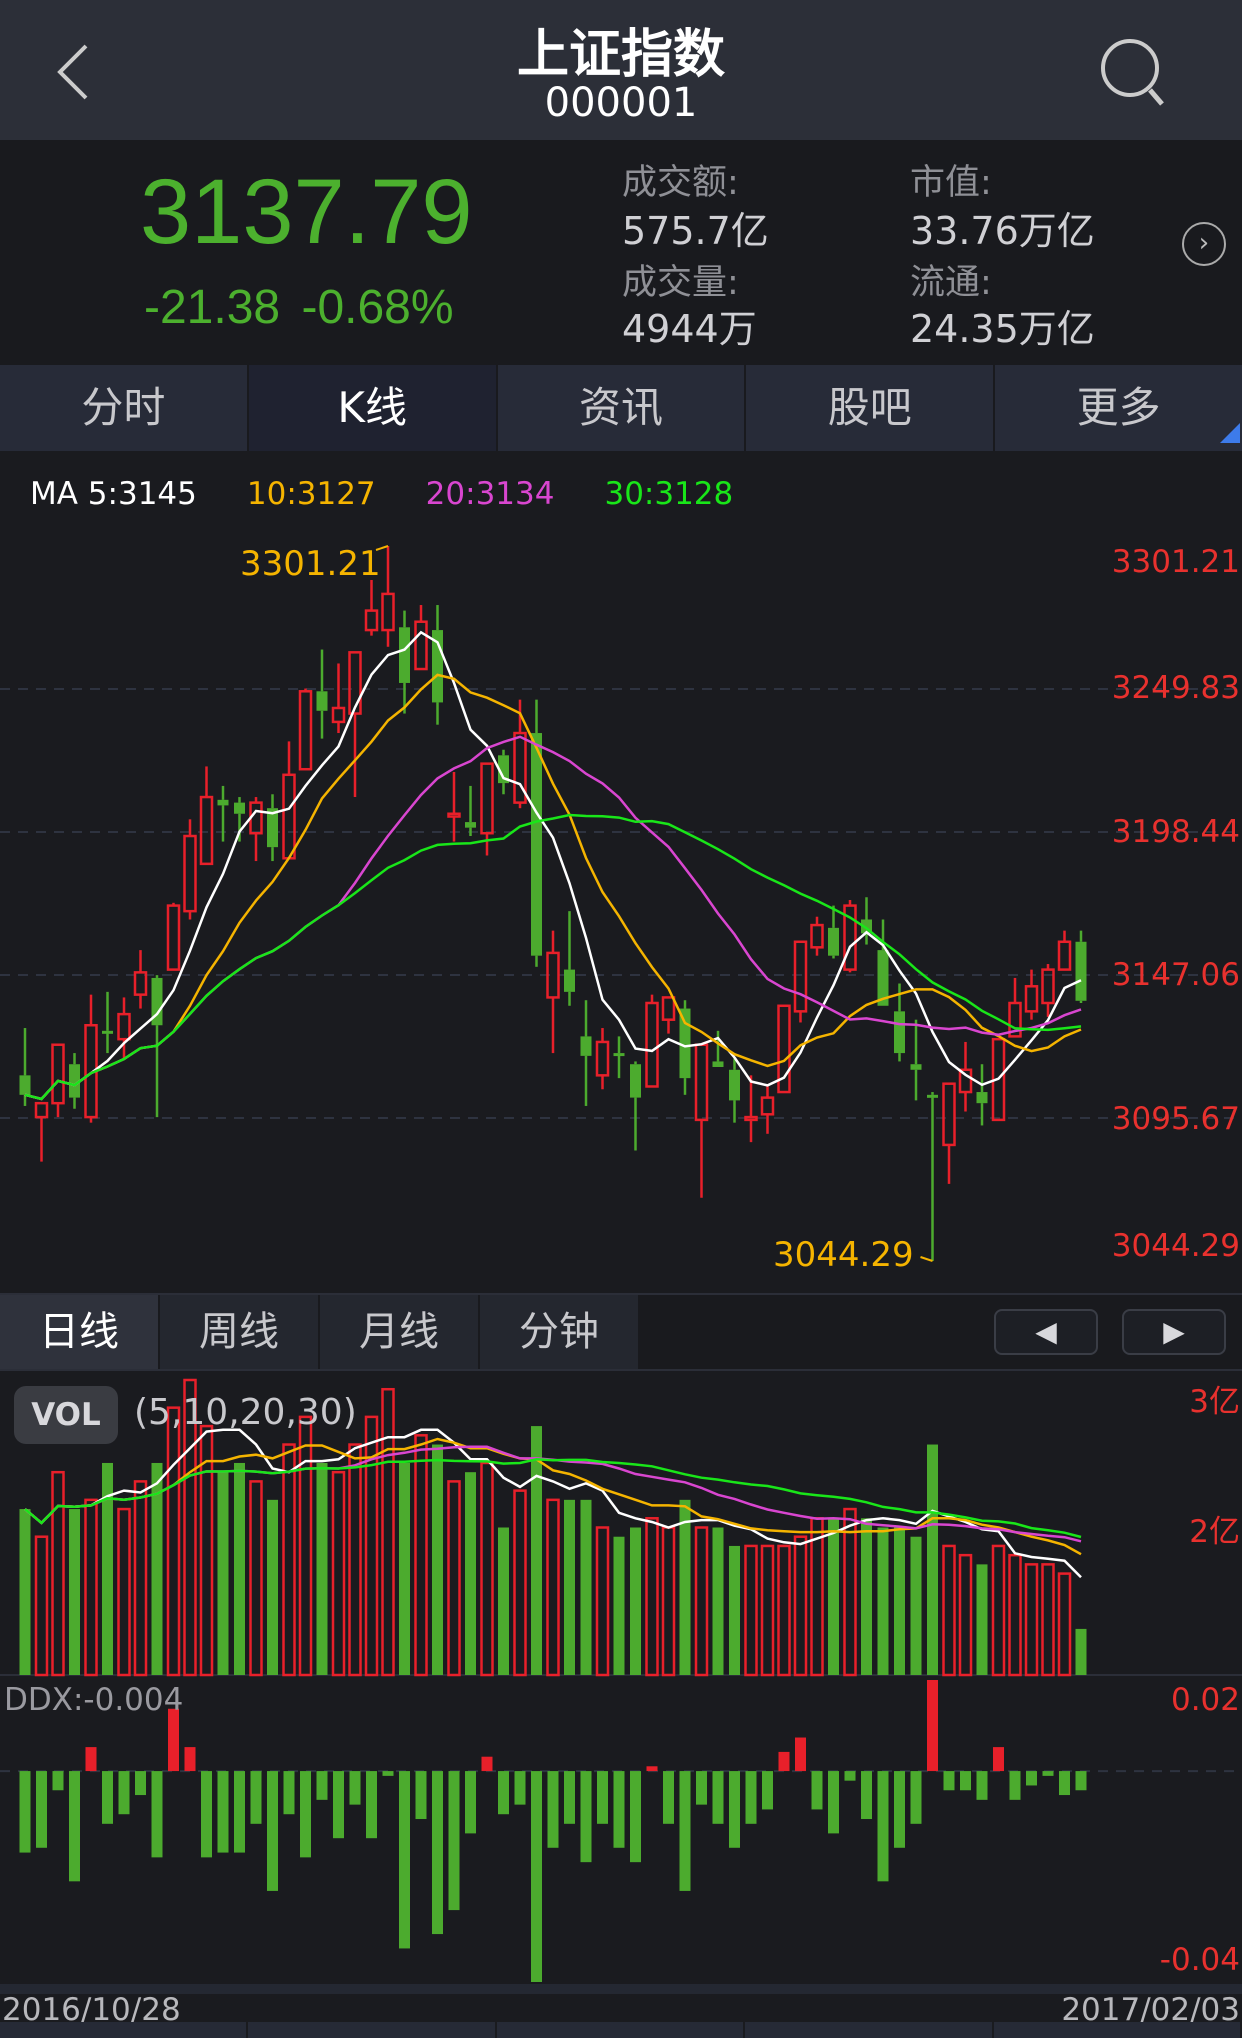 Image resolution: width=1242 pixels, height=2038 pixels. What do you see at coordinates (1175, 832) in the screenshot?
I see `price-axis-label: 3198.44` at bounding box center [1175, 832].